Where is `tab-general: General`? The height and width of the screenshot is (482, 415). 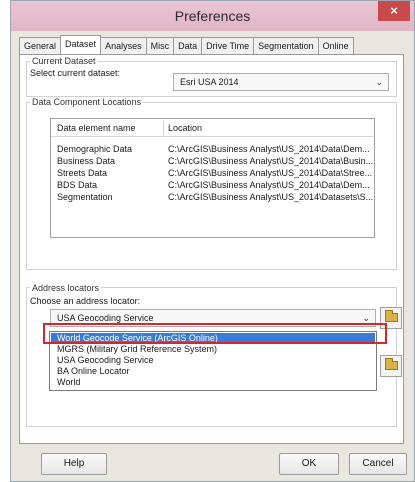
tab-general: General is located at coordinates (40, 46).